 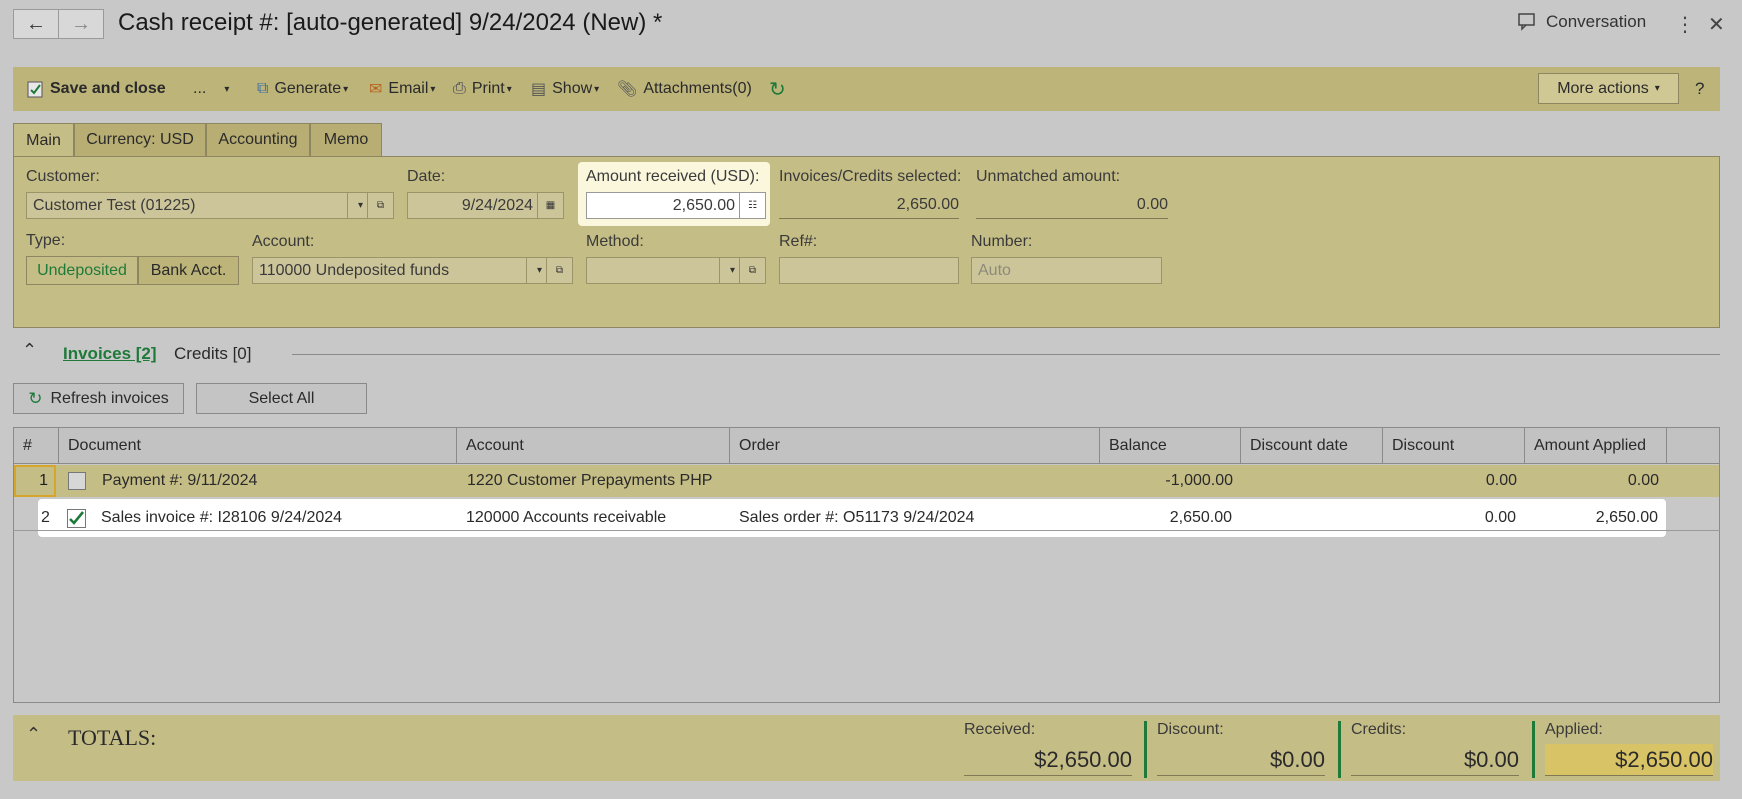 I want to click on number-label: Number:, so click(x=1002, y=241).